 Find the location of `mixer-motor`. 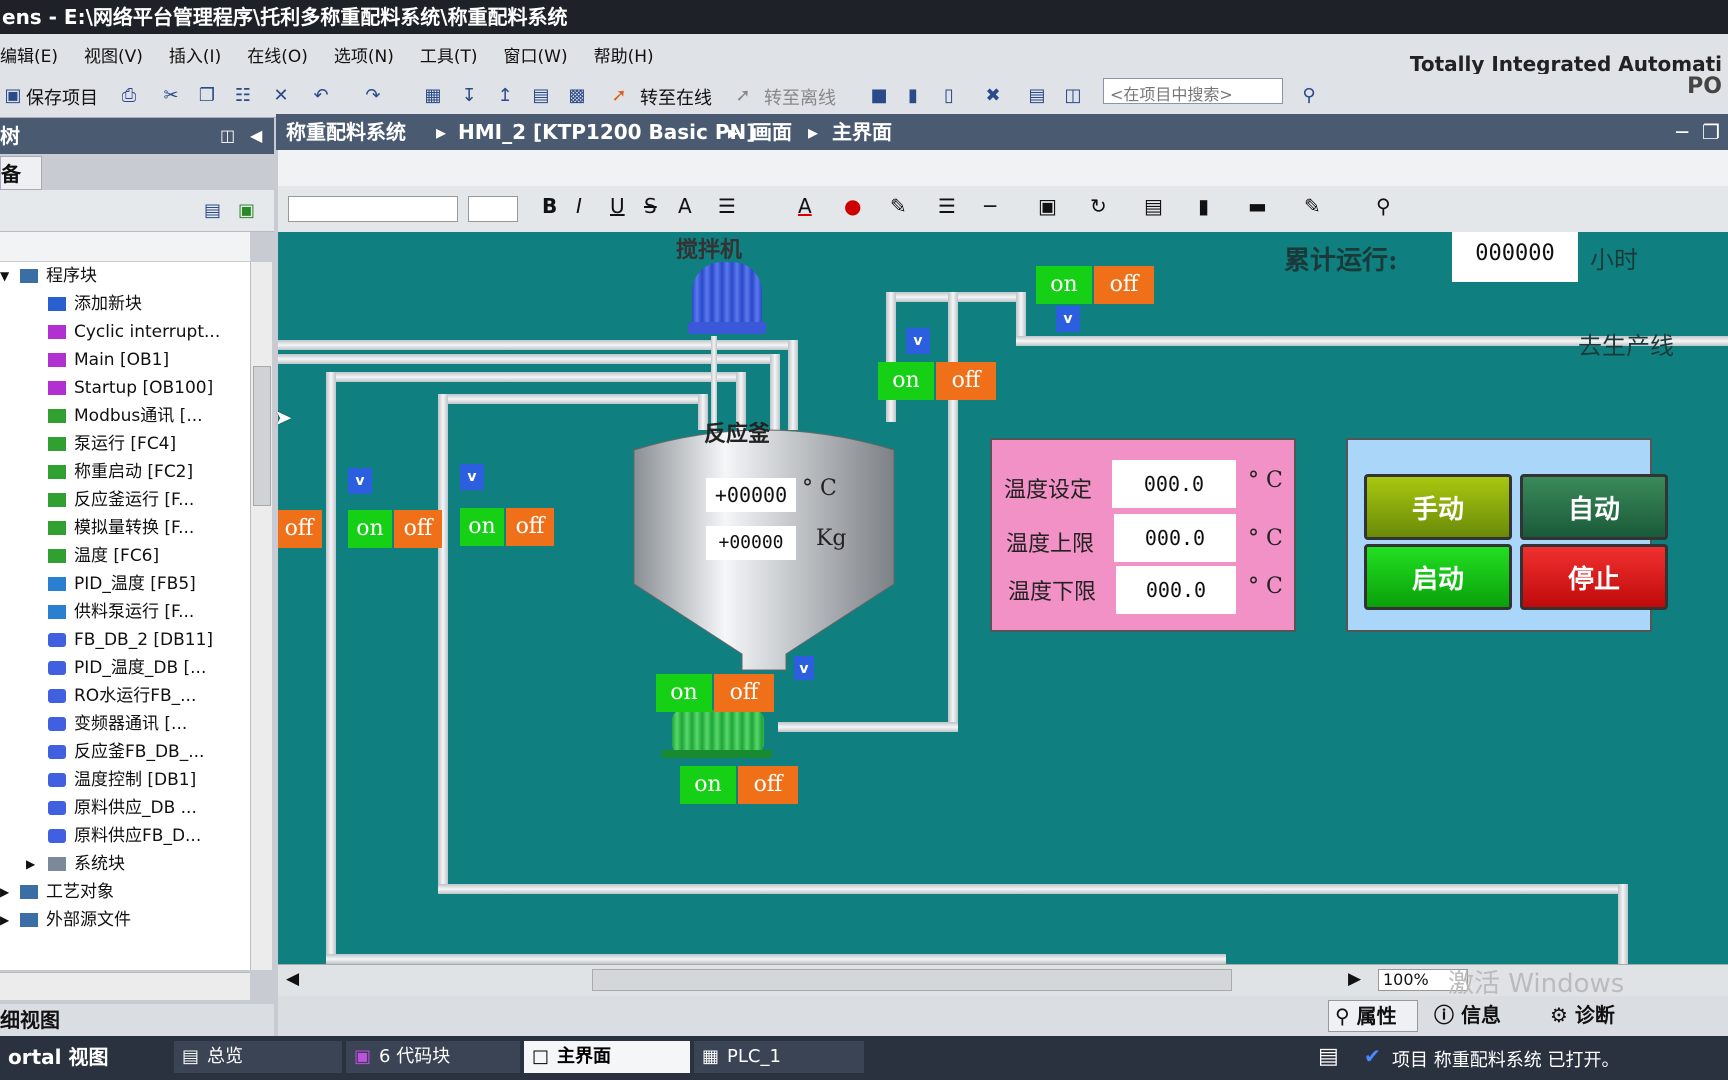

mixer-motor is located at coordinates (727, 295).